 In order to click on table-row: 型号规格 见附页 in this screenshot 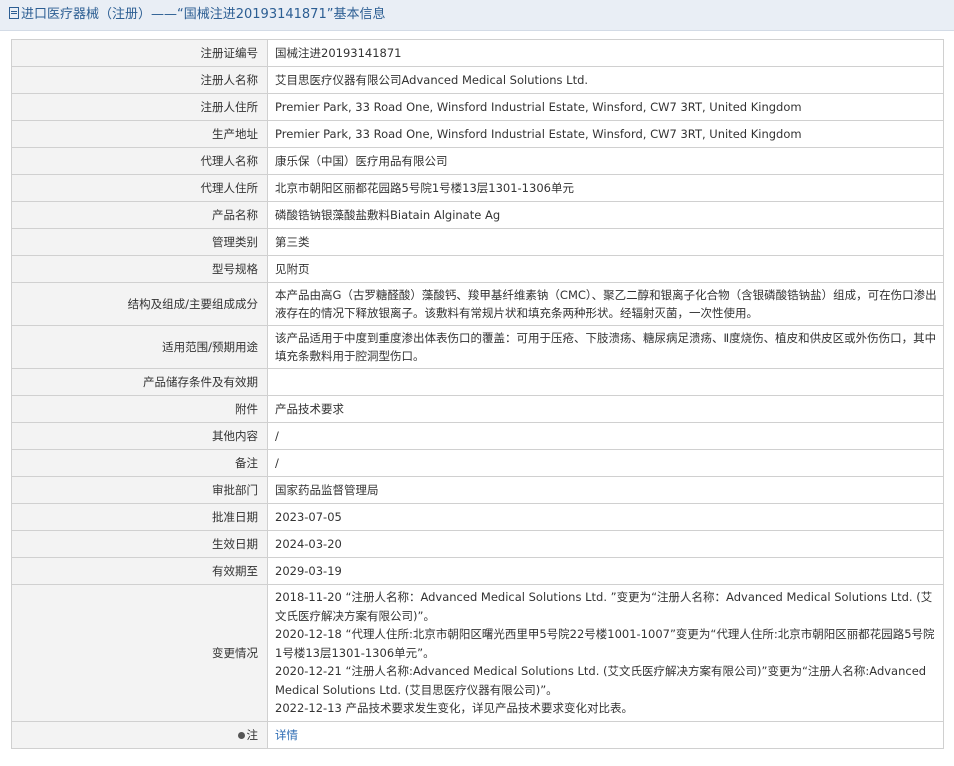, I will do `click(477, 269)`.